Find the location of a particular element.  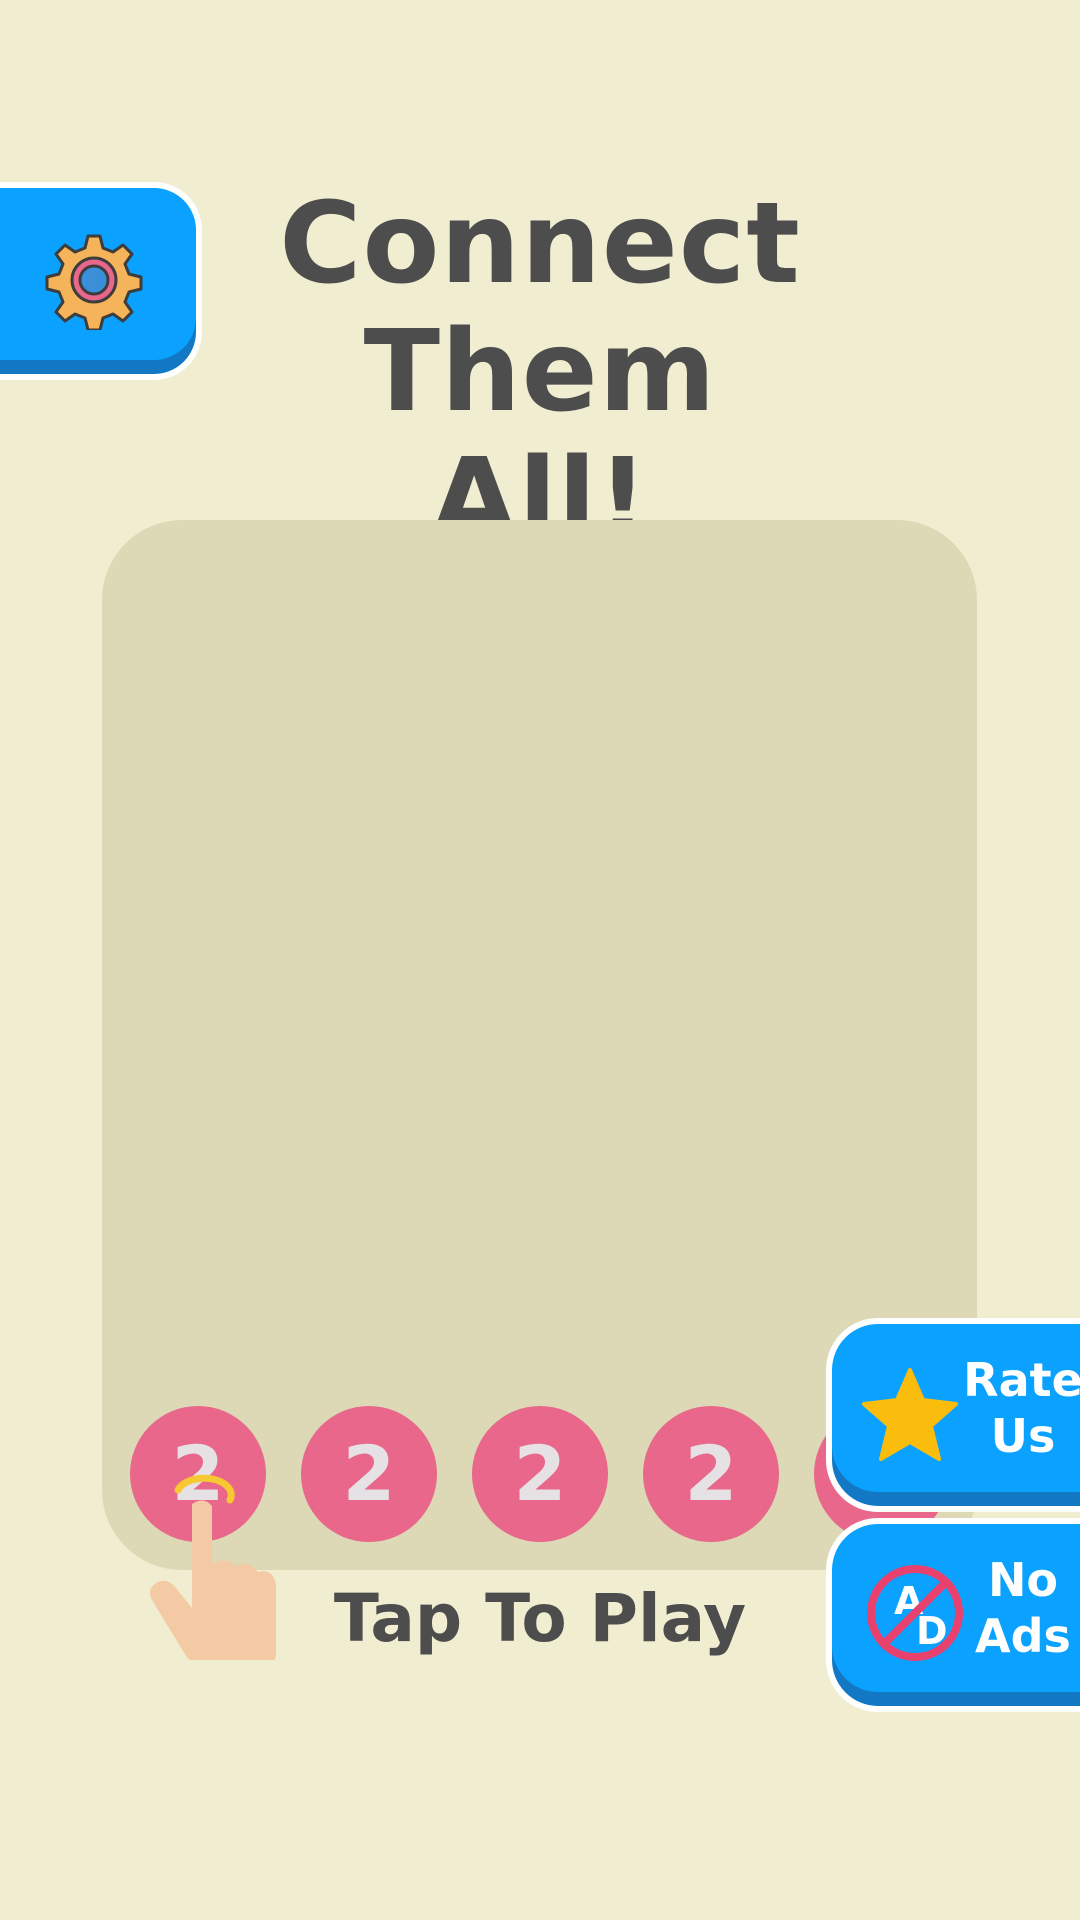

rate-us-label: Rate Us is located at coordinates (1021, 1408).